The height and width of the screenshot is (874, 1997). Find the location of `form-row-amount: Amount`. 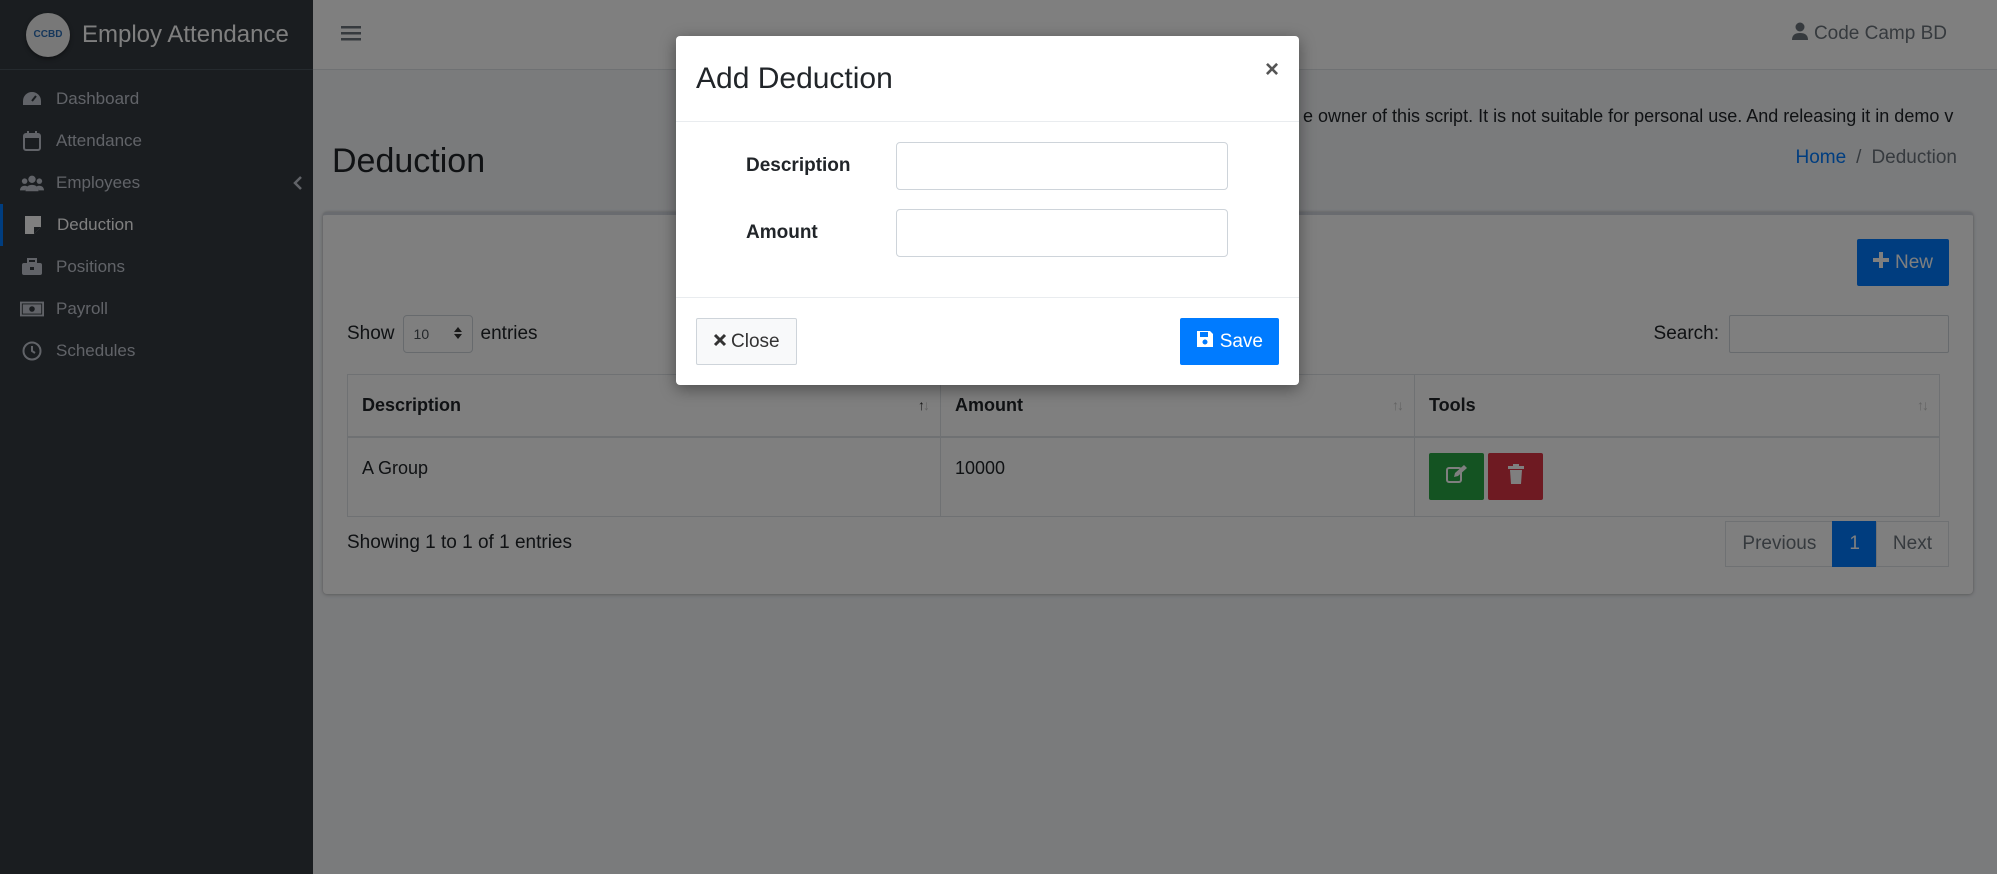

form-row-amount: Amount is located at coordinates (987, 233).